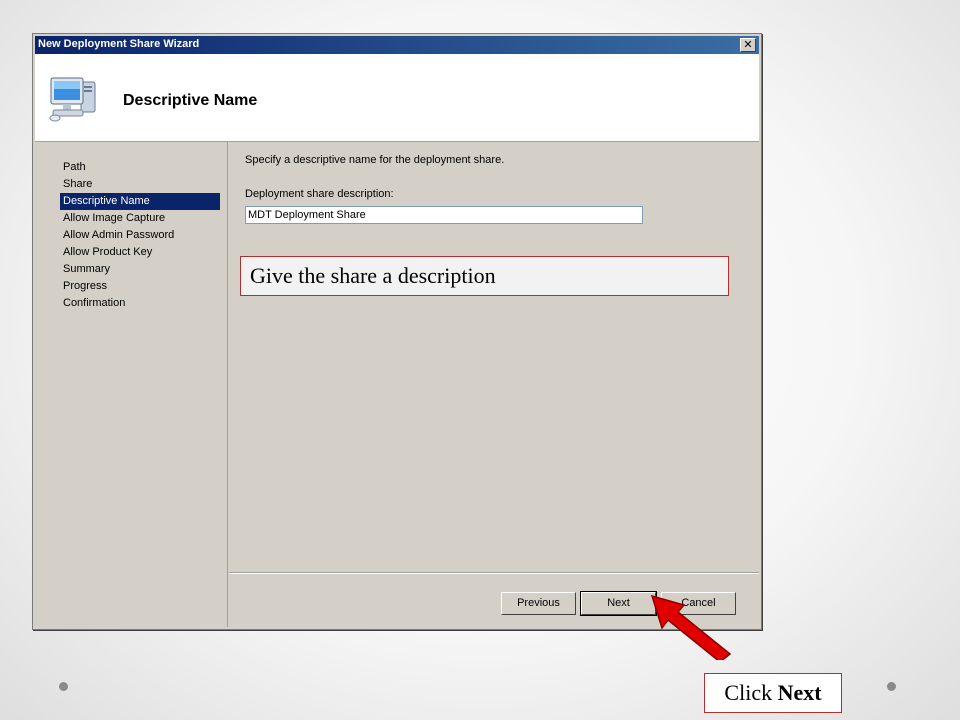 This screenshot has height=720, width=960. What do you see at coordinates (799, 692) in the screenshot?
I see `click-target: Next` at bounding box center [799, 692].